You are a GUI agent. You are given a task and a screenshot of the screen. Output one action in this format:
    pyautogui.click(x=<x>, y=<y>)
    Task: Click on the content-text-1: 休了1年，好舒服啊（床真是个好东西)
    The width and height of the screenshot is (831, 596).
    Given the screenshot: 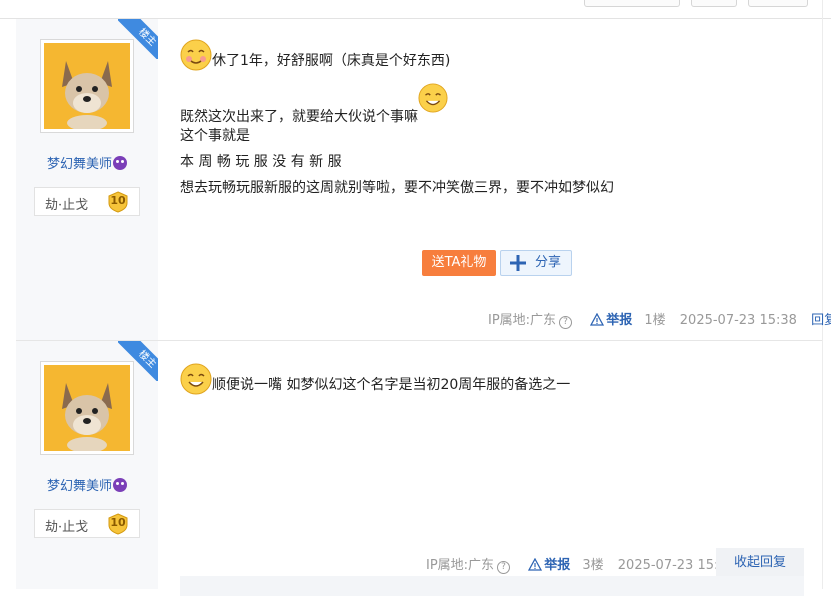 What is the action you would take?
    pyautogui.click(x=331, y=61)
    